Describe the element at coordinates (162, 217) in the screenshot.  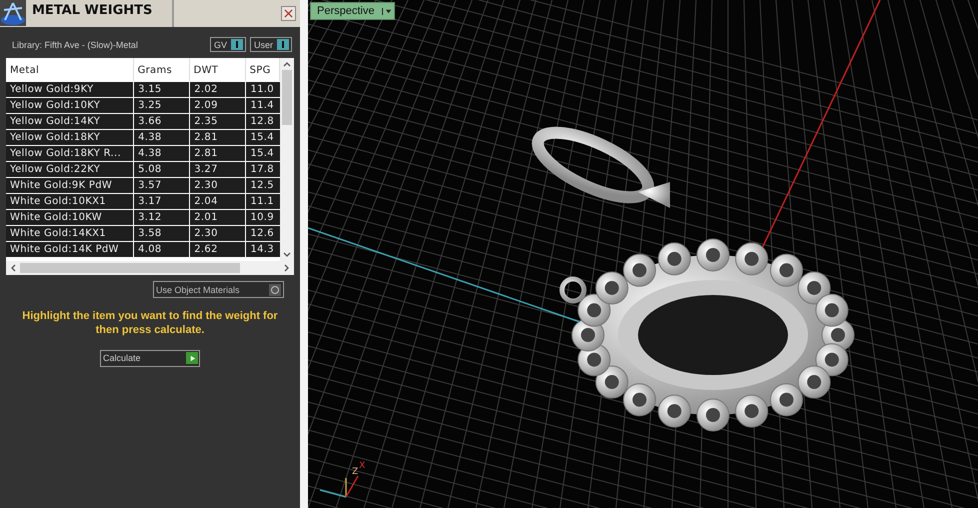
I see `table-cell: 3.12` at that location.